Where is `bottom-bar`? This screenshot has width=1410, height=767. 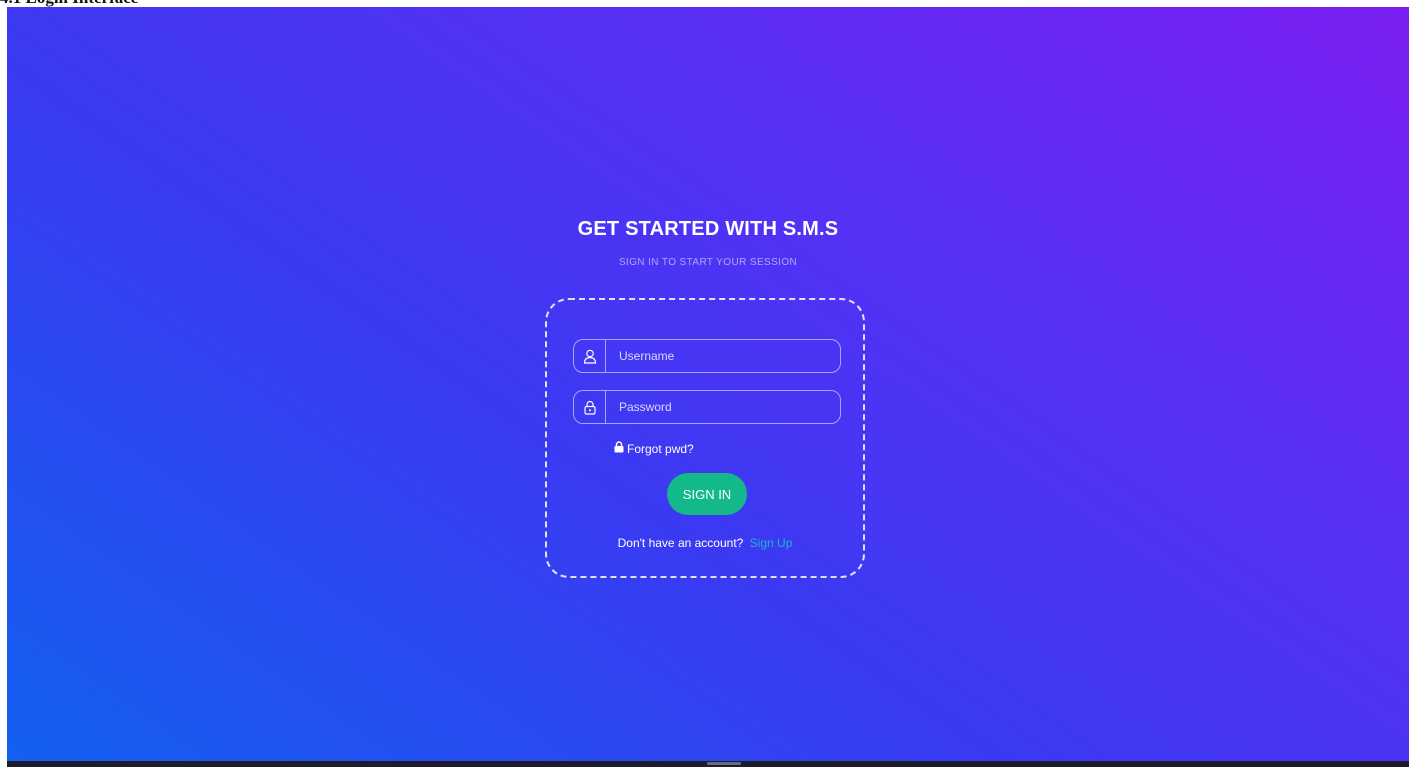
bottom-bar is located at coordinates (708, 764).